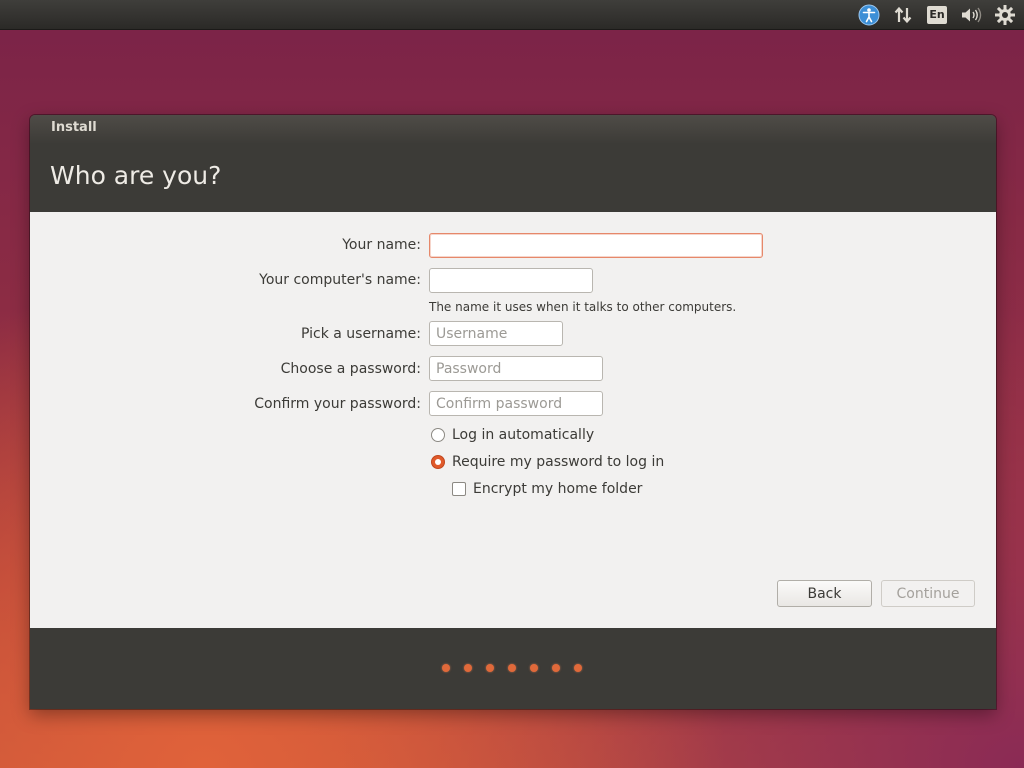 This screenshot has height=768, width=1024. Describe the element at coordinates (438, 435) in the screenshot. I see `login-auto-radio` at that location.